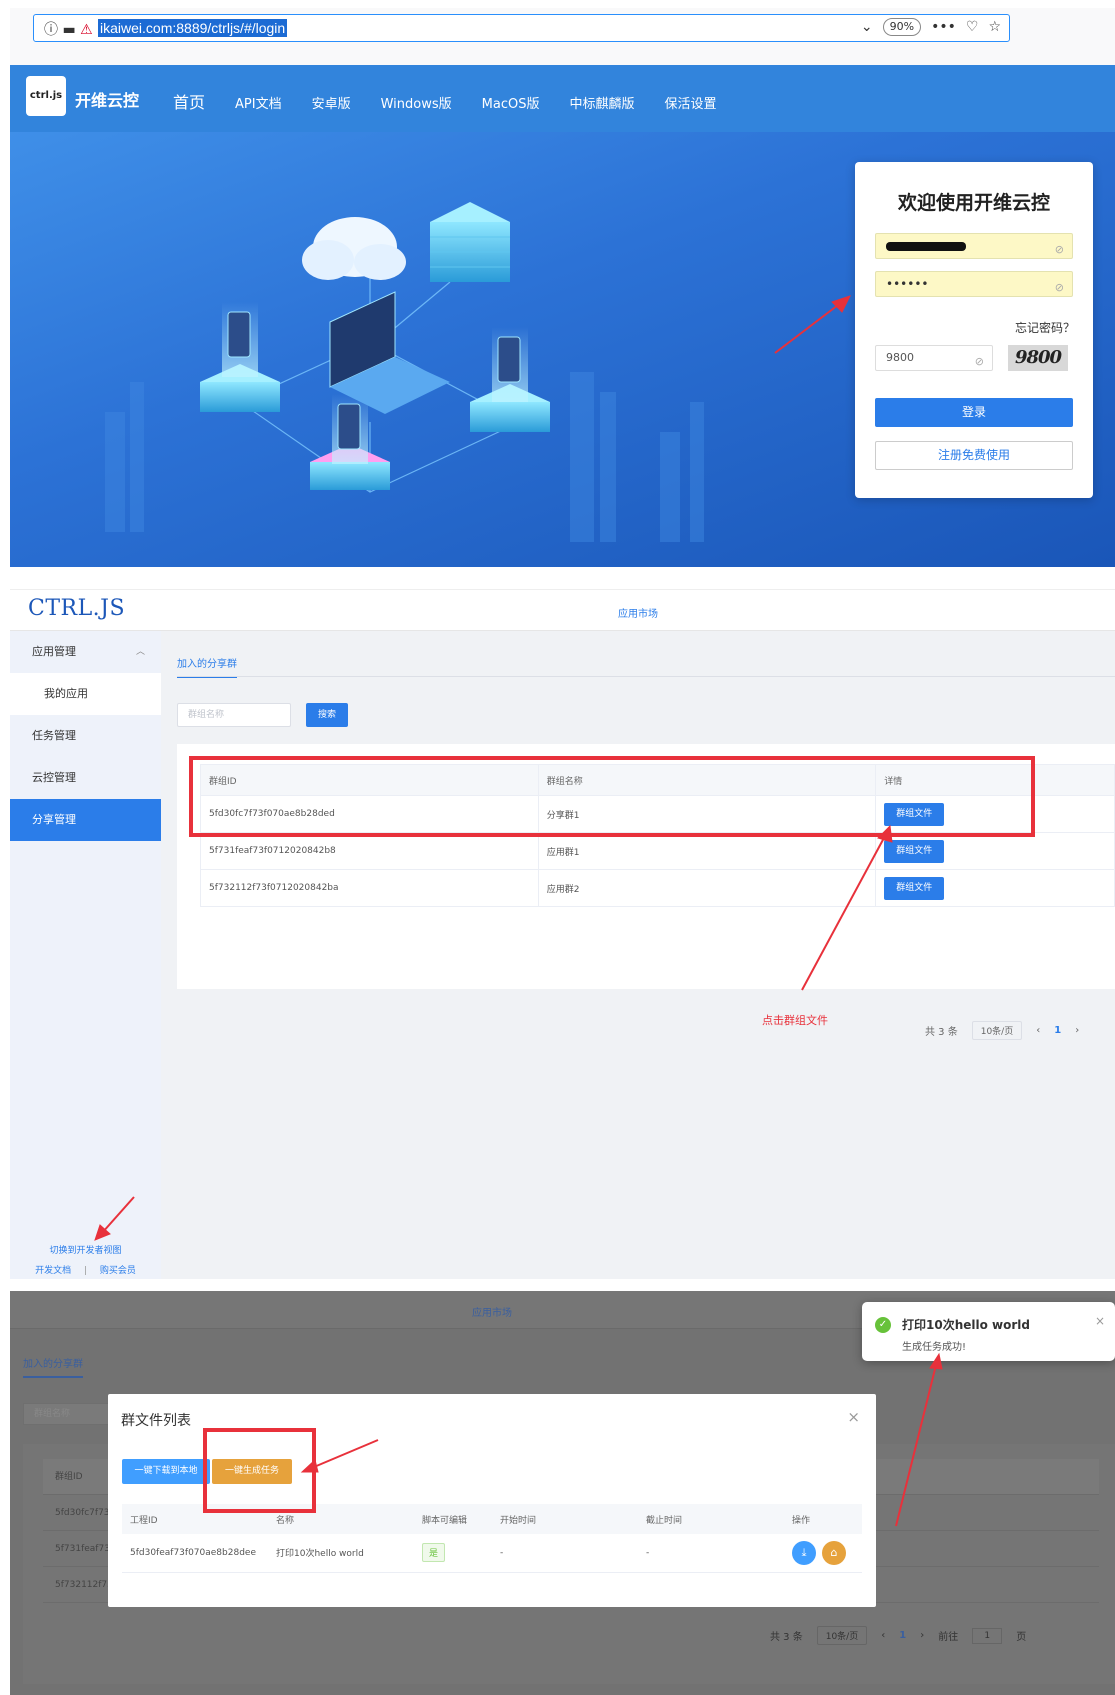  What do you see at coordinates (974, 412) in the screenshot?
I see `login-button: 登录` at bounding box center [974, 412].